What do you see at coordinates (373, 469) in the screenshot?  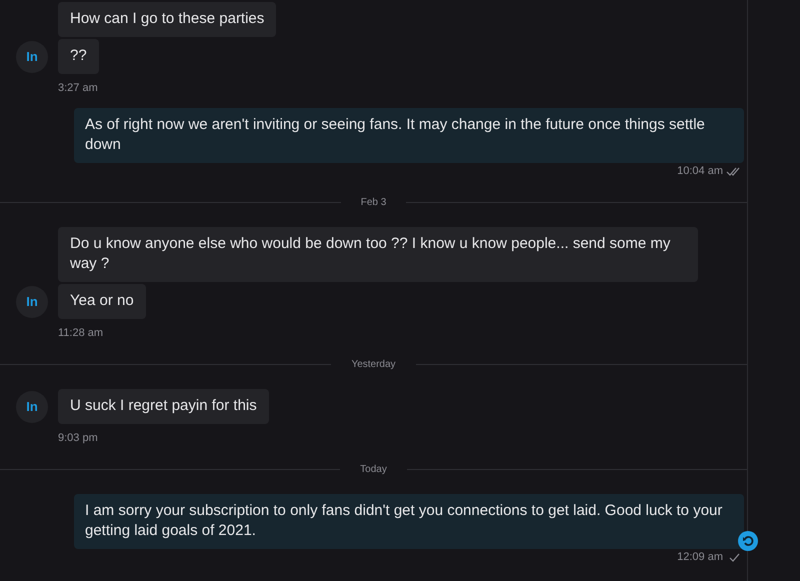 I see `date-separator: Today` at bounding box center [373, 469].